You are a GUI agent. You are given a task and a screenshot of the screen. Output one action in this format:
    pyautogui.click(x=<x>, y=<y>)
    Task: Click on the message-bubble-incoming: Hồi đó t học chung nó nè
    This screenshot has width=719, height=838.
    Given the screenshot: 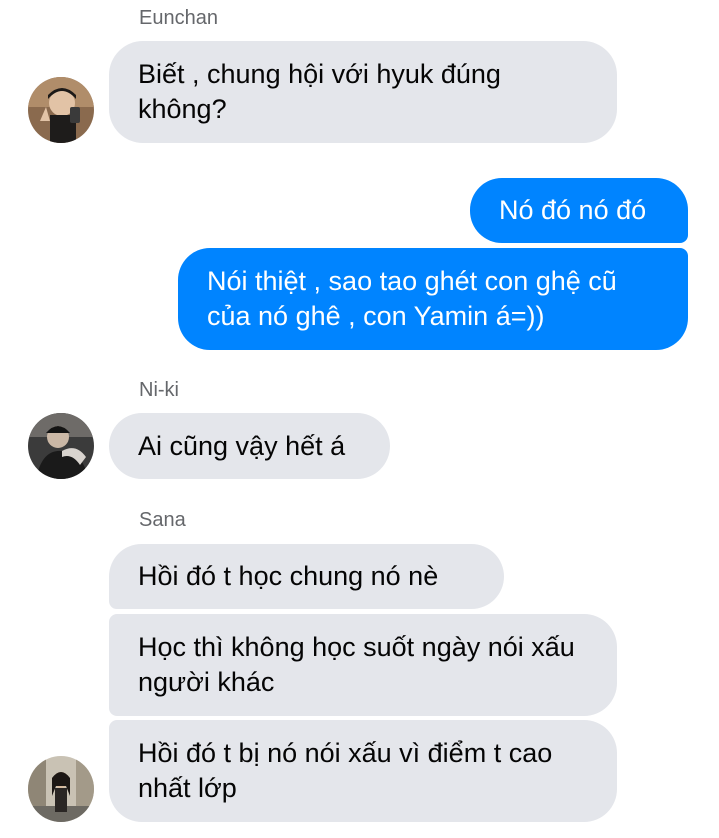 What is the action you would take?
    pyautogui.click(x=306, y=576)
    